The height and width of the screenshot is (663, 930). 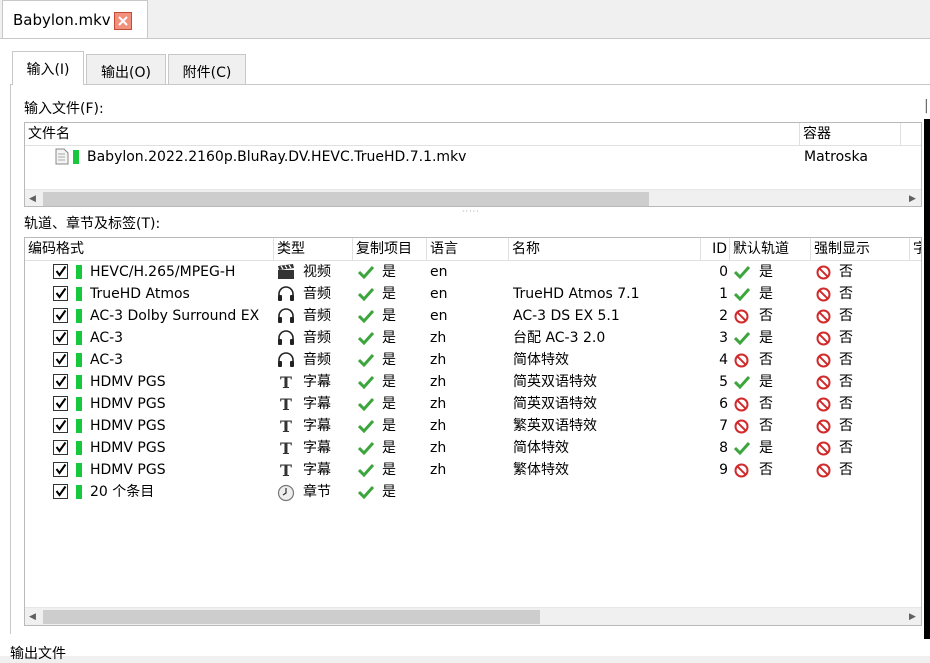 What do you see at coordinates (473, 360) in the screenshot?
I see `track-row: AC-3 音频 是 zh 简体特效 4 否 否` at bounding box center [473, 360].